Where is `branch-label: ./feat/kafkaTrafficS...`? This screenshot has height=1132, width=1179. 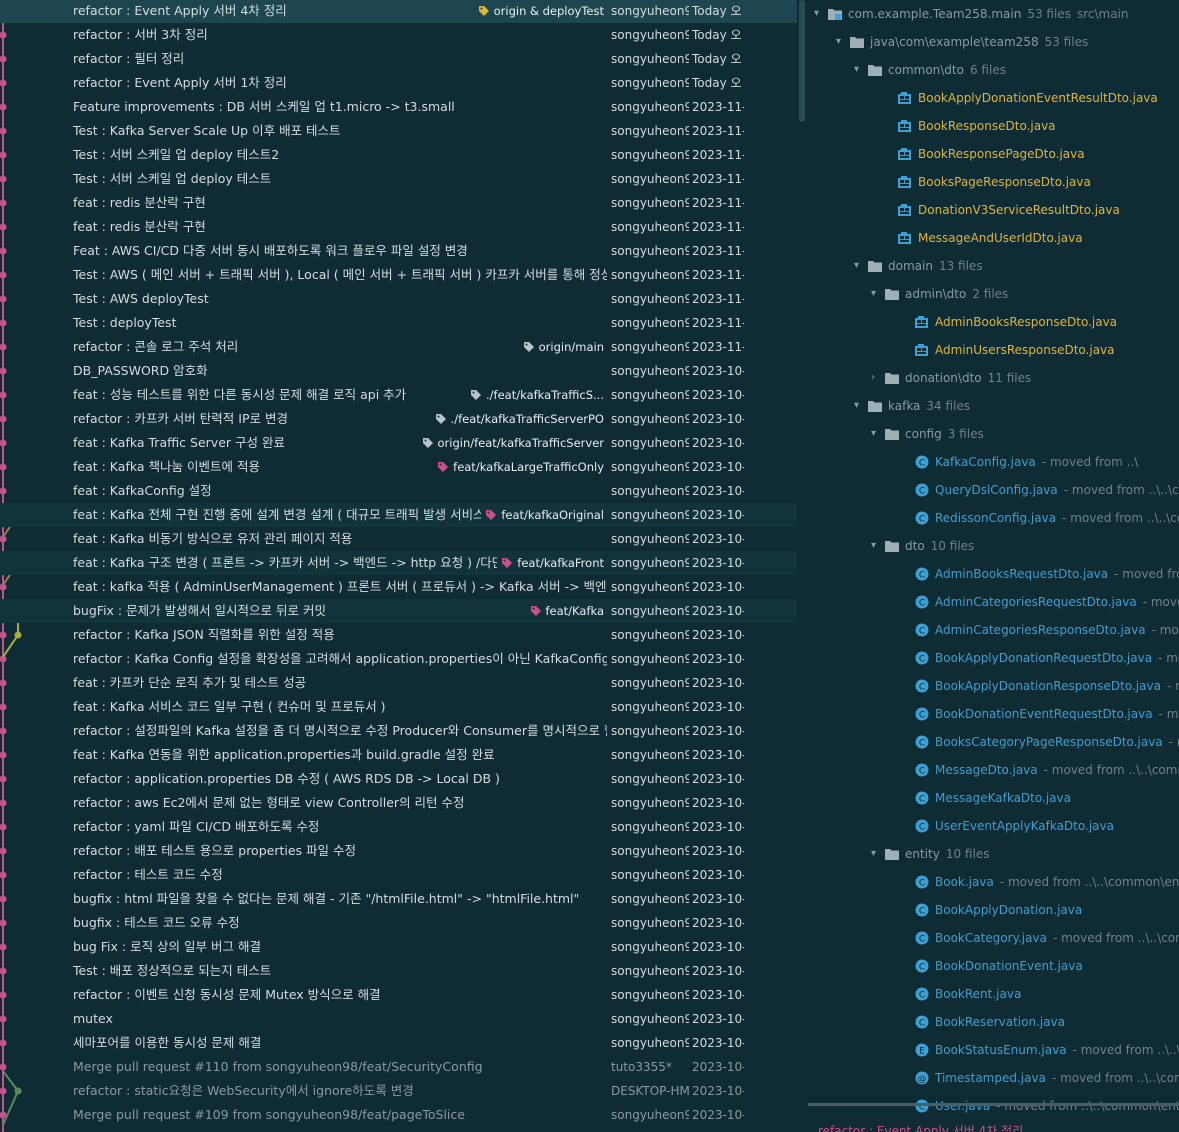 branch-label: ./feat/kafkaTrafficS... is located at coordinates (536, 395).